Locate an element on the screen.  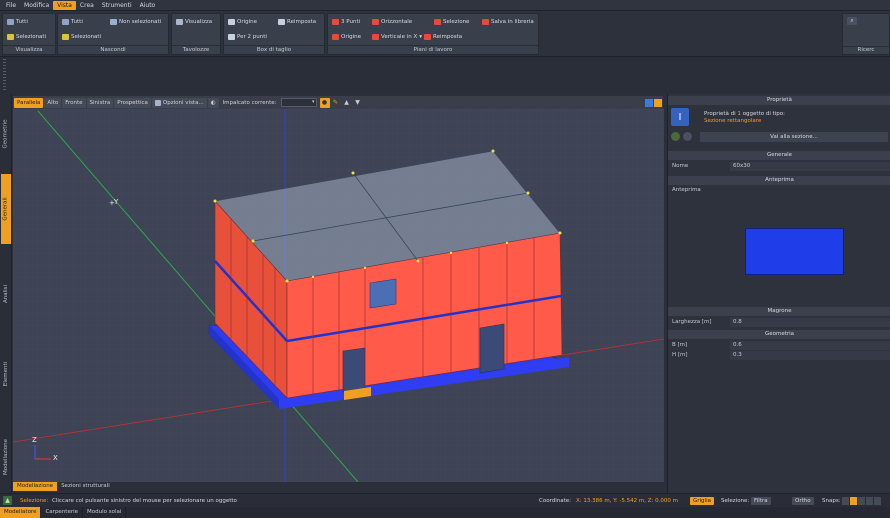
view-parallela-button: Parallela is located at coordinates (29, 102).